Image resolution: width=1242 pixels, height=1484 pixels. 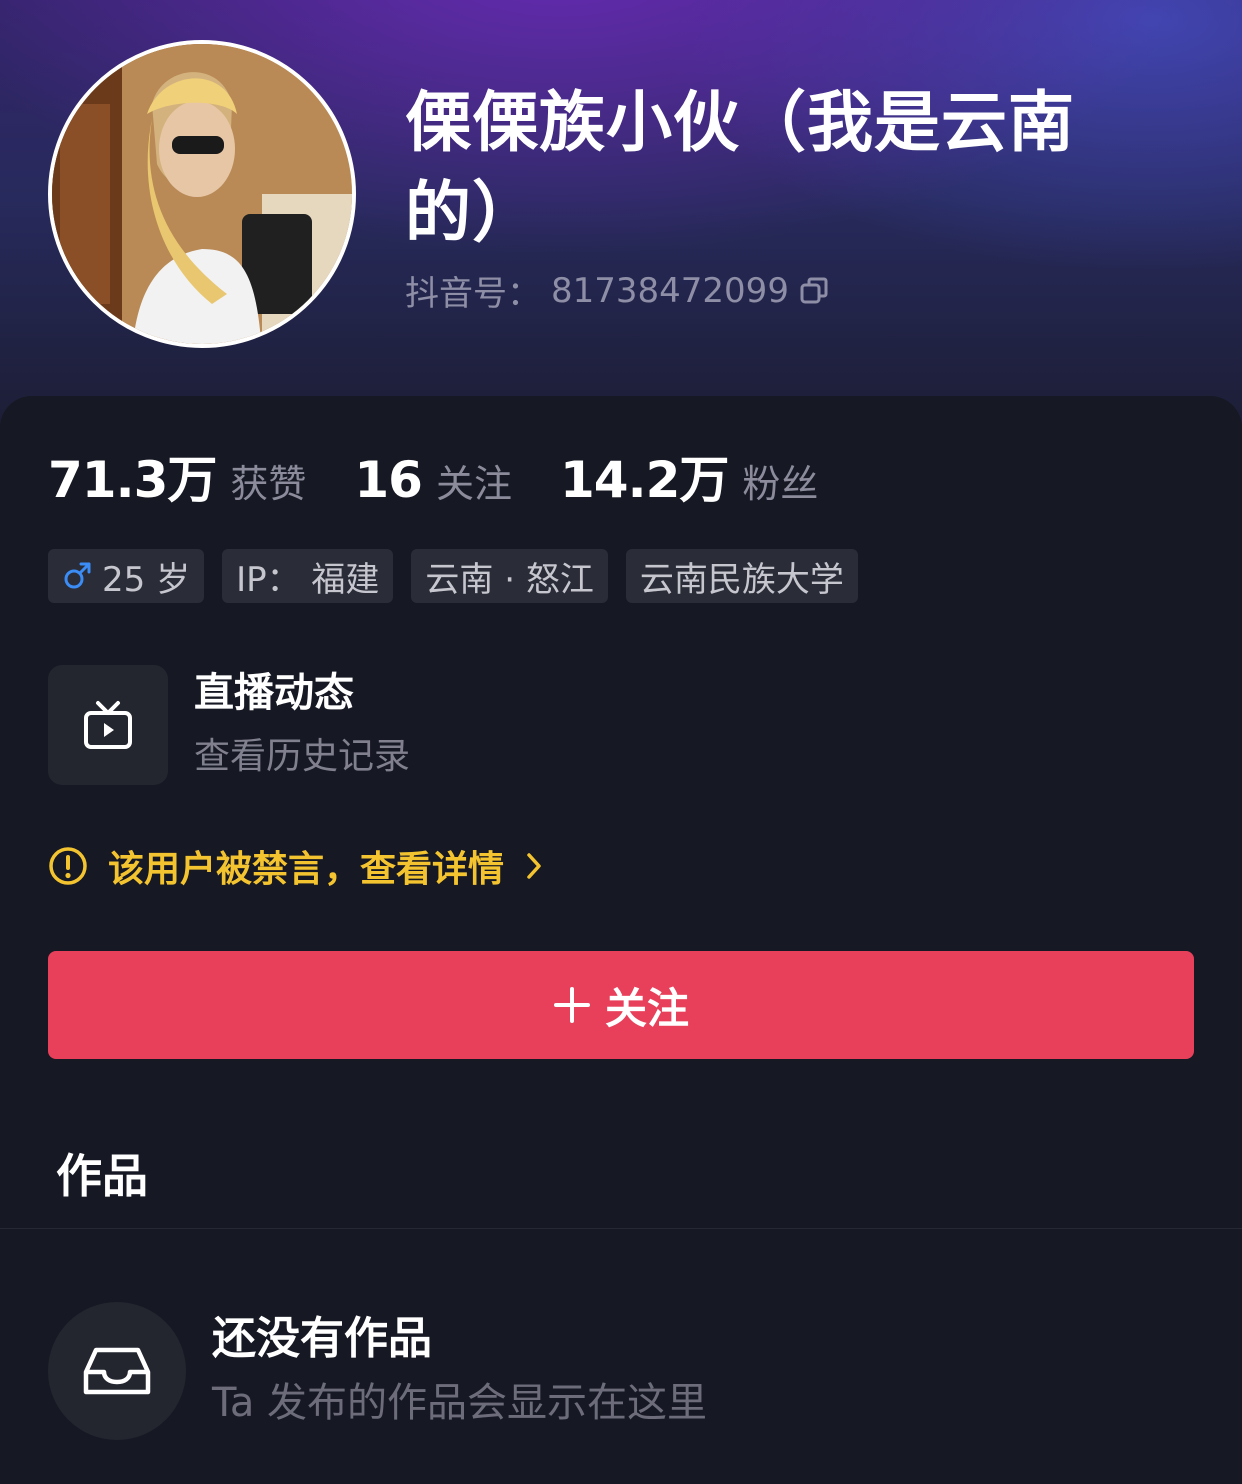 What do you see at coordinates (571, 1005) in the screenshot?
I see `plus-icon` at bounding box center [571, 1005].